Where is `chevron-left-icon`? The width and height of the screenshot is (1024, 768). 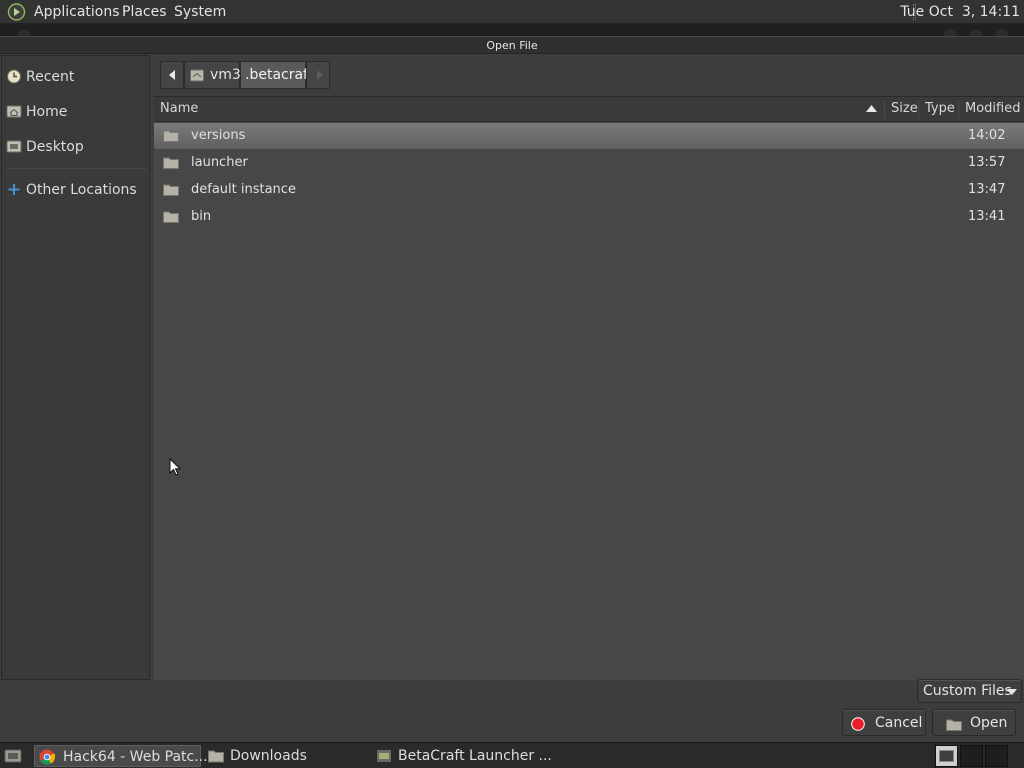
chevron-left-icon is located at coordinates (172, 75).